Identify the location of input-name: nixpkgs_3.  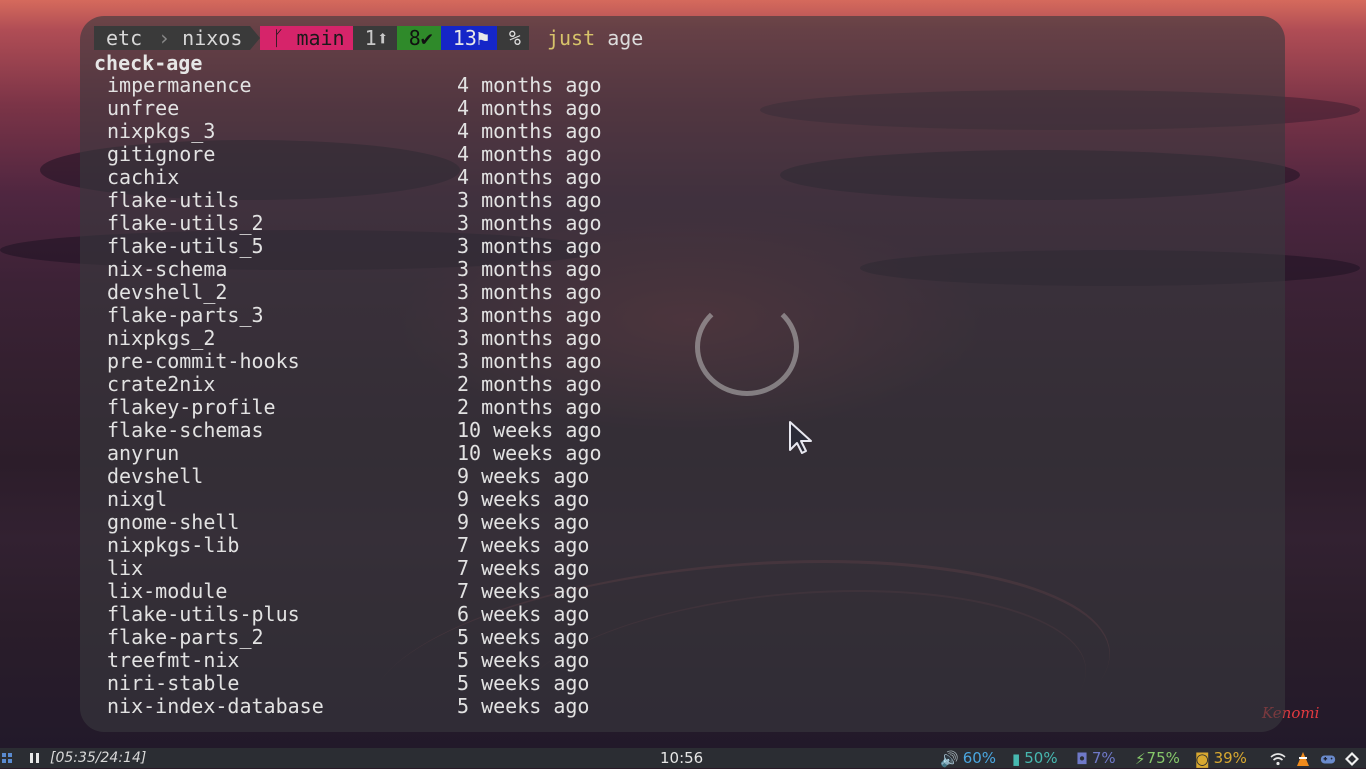
(161, 131).